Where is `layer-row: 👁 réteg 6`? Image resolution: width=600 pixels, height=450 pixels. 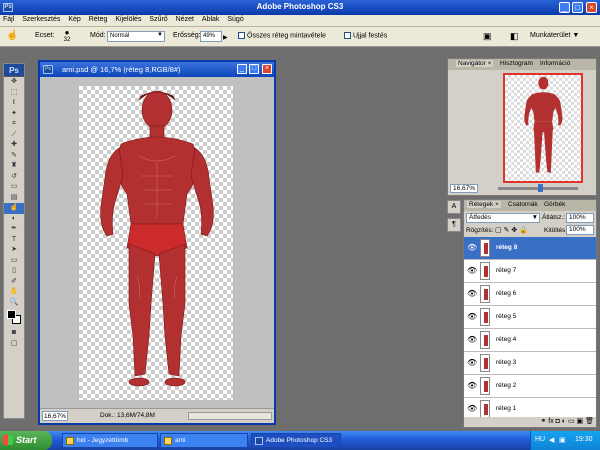 layer-row: 👁 réteg 6 is located at coordinates (530, 294).